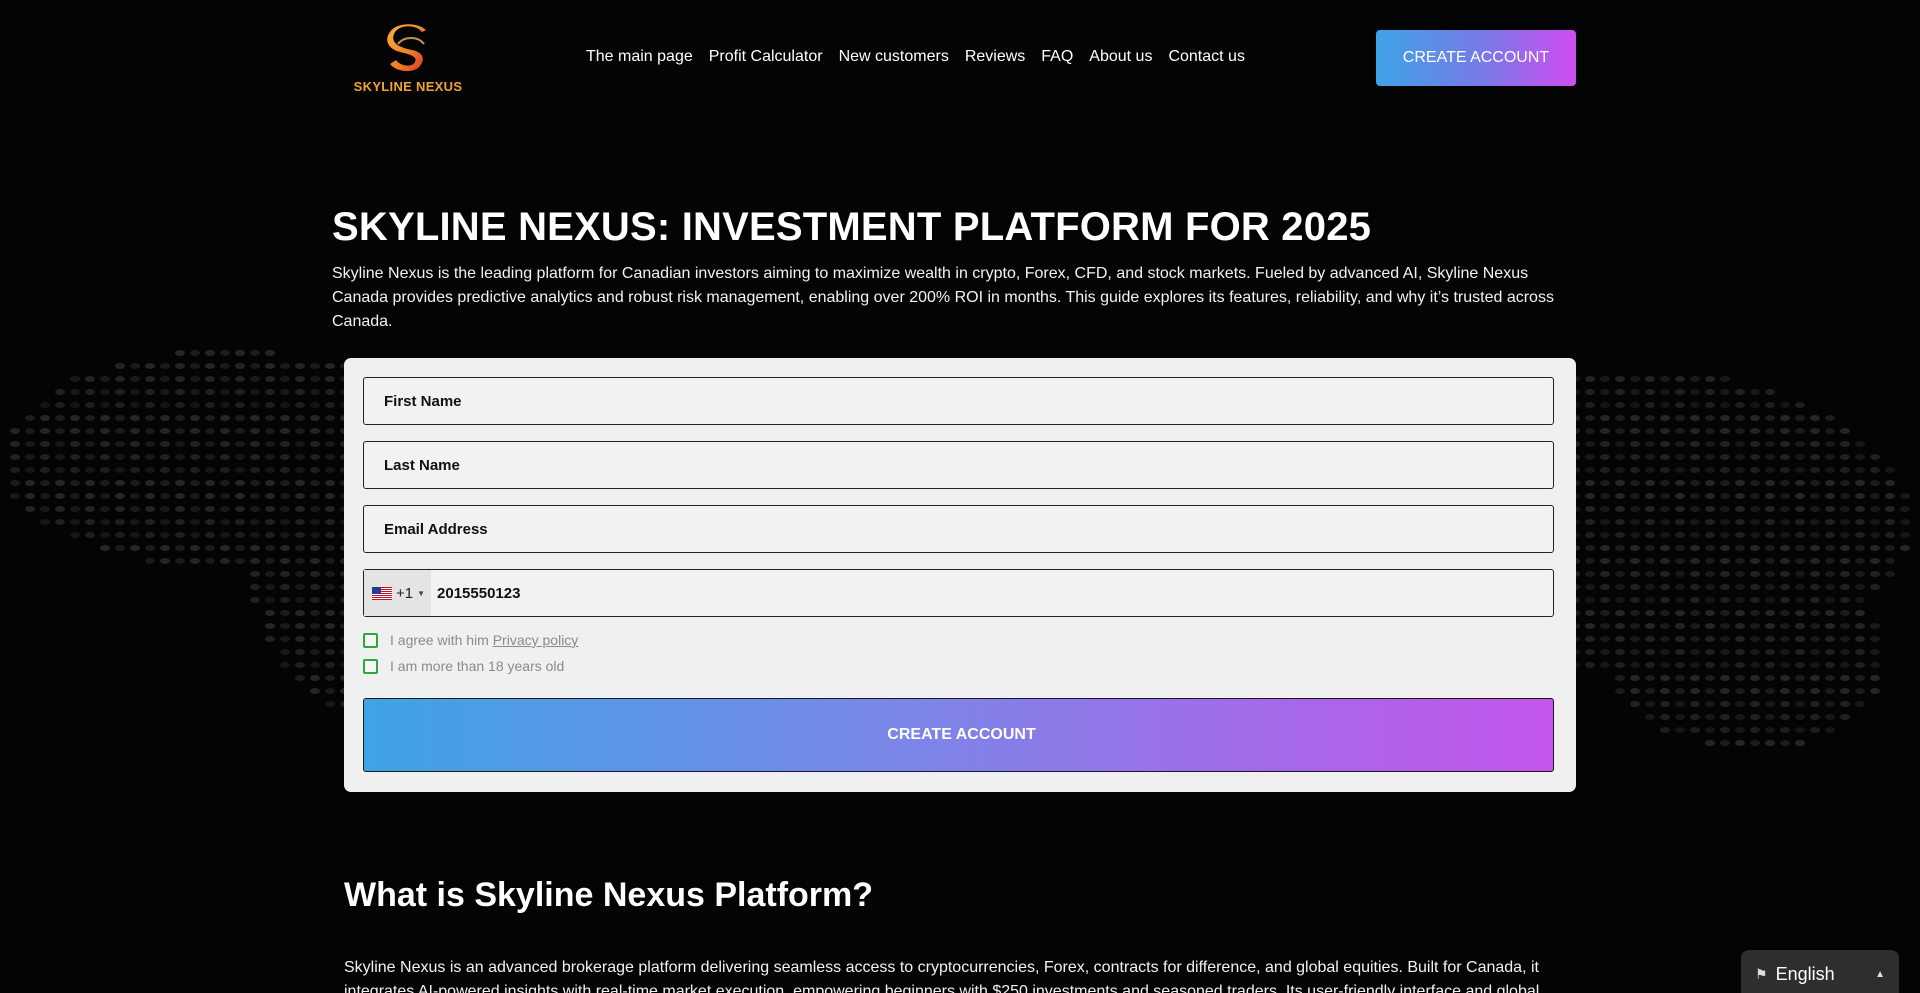 The width and height of the screenshot is (1920, 993). Describe the element at coordinates (370, 640) in the screenshot. I see `privacy-checkbox` at that location.